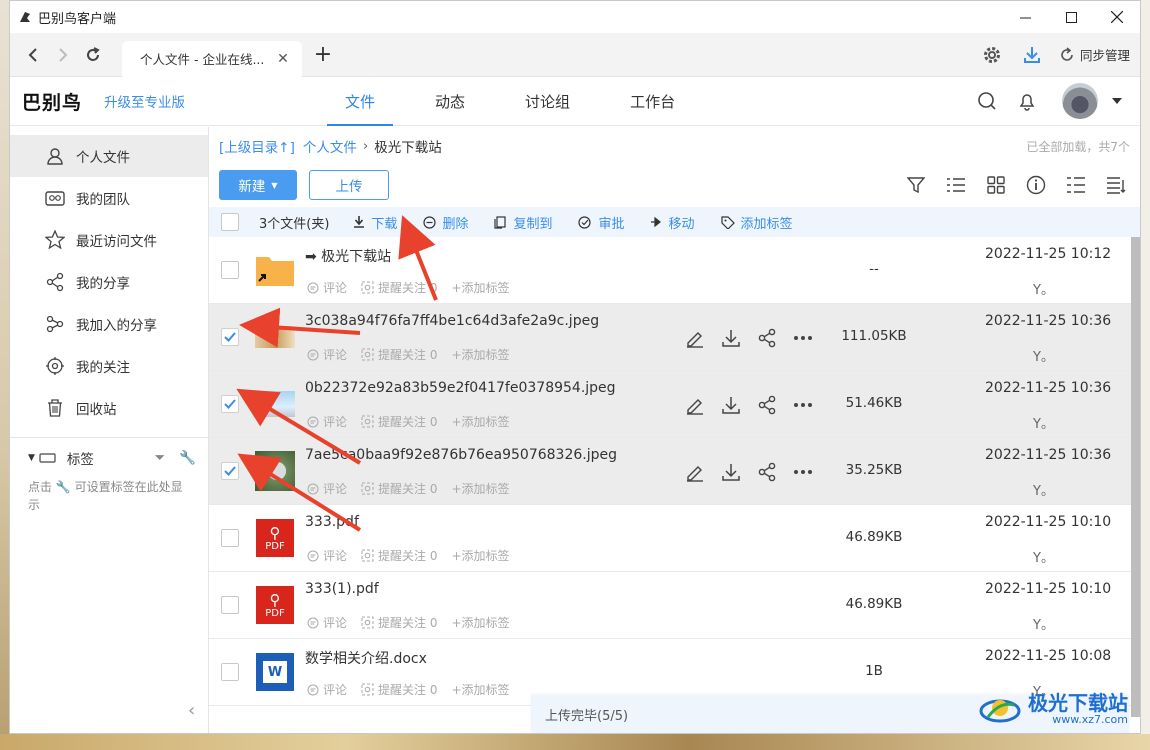 The height and width of the screenshot is (750, 1150). Describe the element at coordinates (230, 222) in the screenshot. I see `select-all-checkbox` at that location.